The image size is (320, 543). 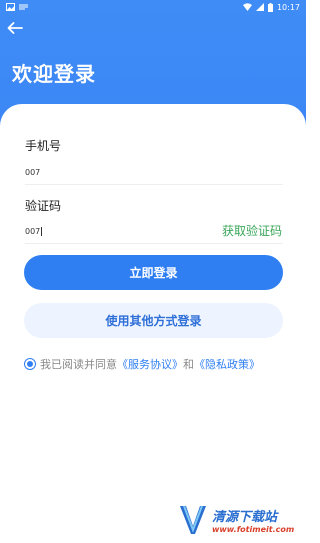 I want to click on status-time: 10:17, so click(x=288, y=7).